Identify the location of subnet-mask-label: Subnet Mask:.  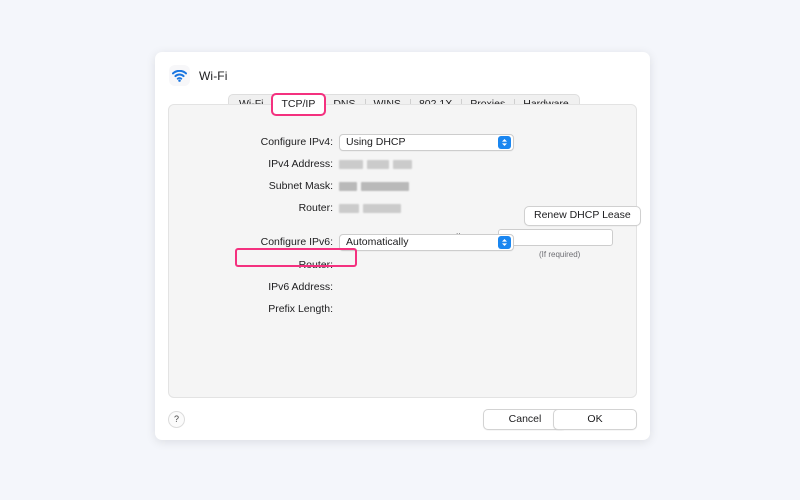
(300, 186).